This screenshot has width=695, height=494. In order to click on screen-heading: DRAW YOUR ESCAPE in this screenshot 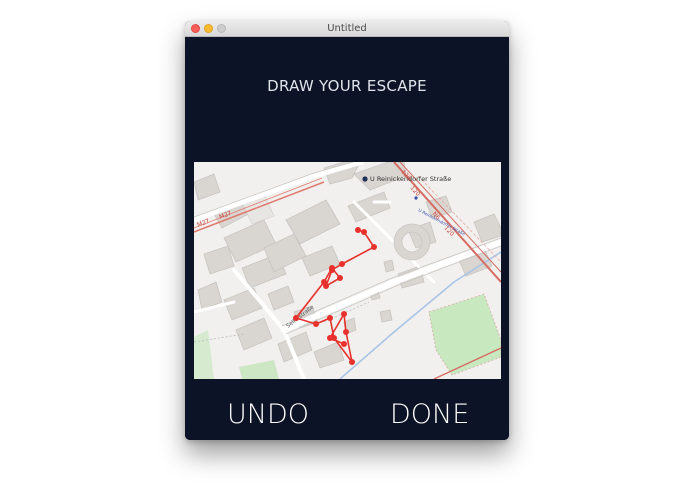, I will do `click(347, 86)`.